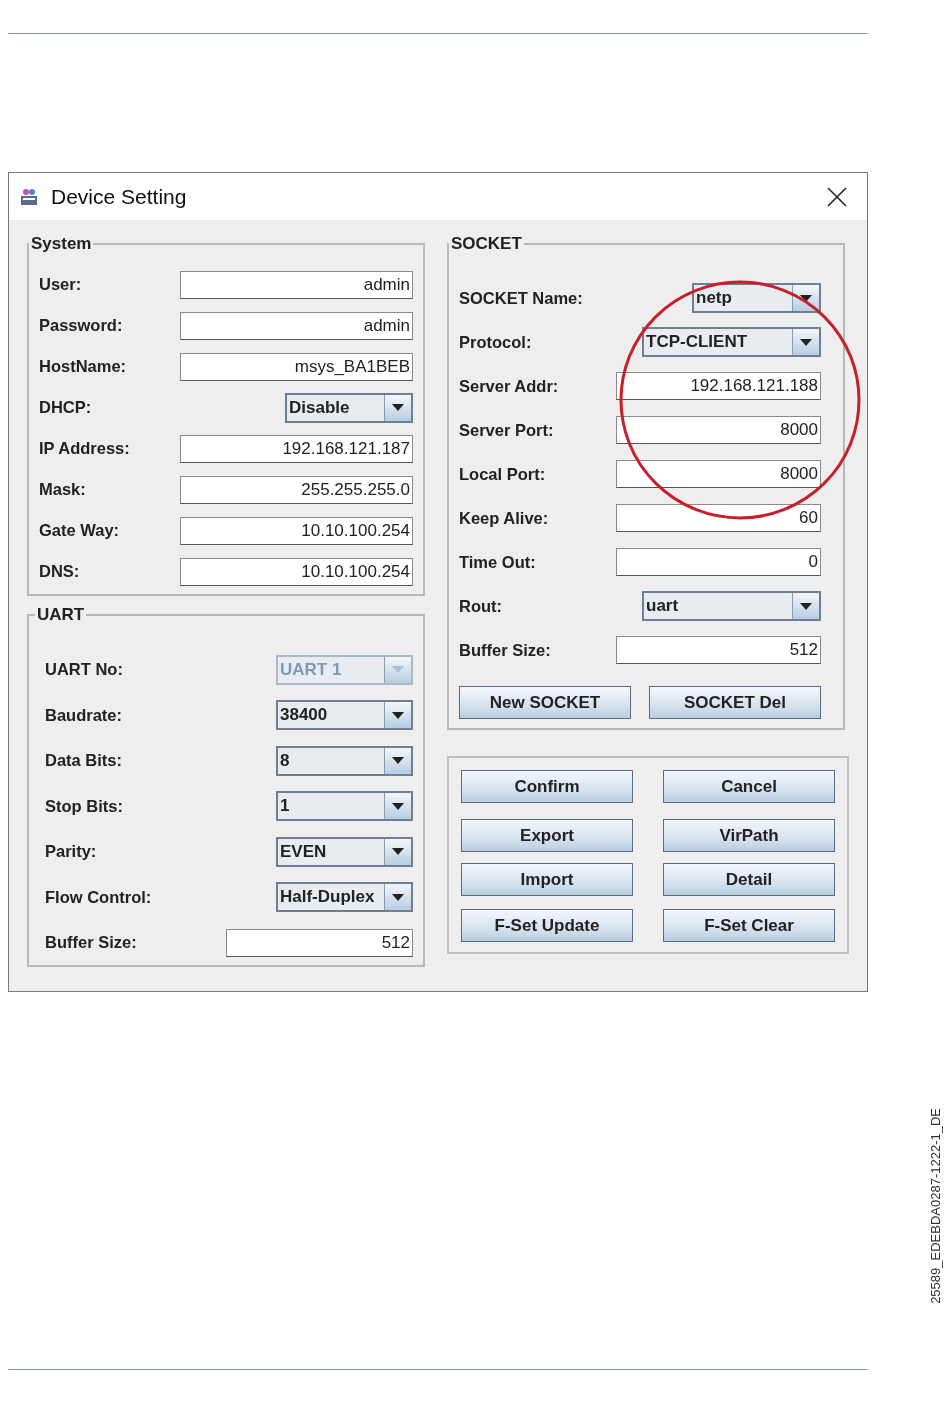  Describe the element at coordinates (65, 407) in the screenshot. I see `field-label: DHCP:` at that location.